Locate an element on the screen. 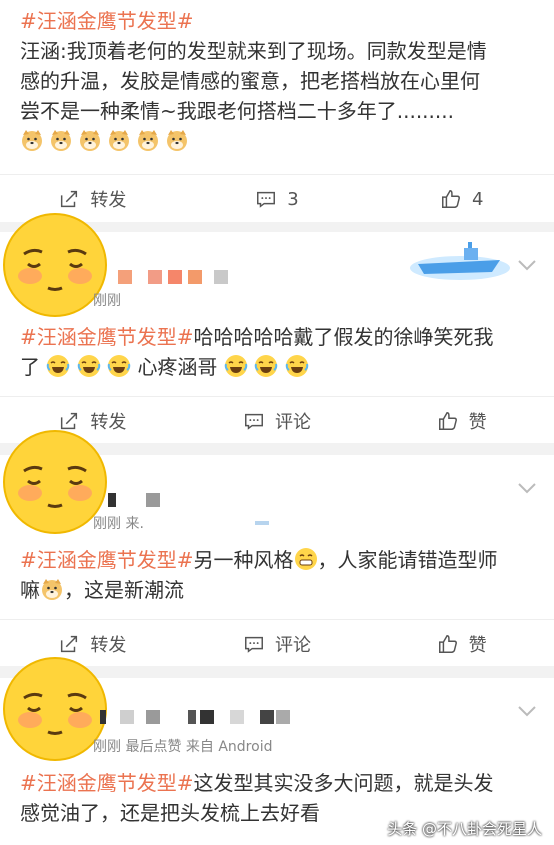  like-button: 4 is located at coordinates (461, 199).